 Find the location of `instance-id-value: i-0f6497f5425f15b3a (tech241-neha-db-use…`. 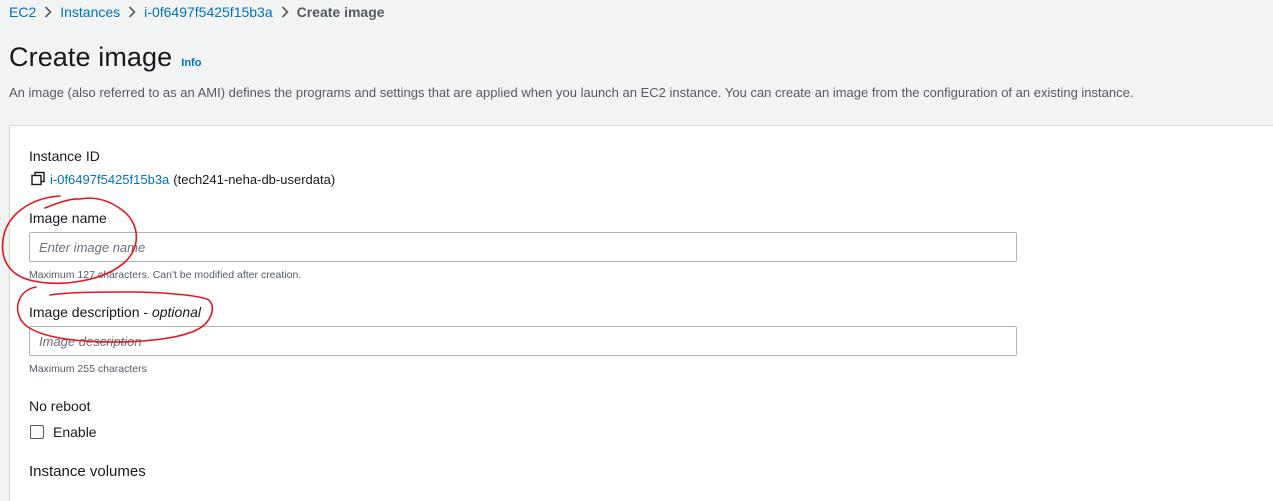

instance-id-value: i-0f6497f5425f15b3a (tech241-neha-db-use… is located at coordinates (182, 179).